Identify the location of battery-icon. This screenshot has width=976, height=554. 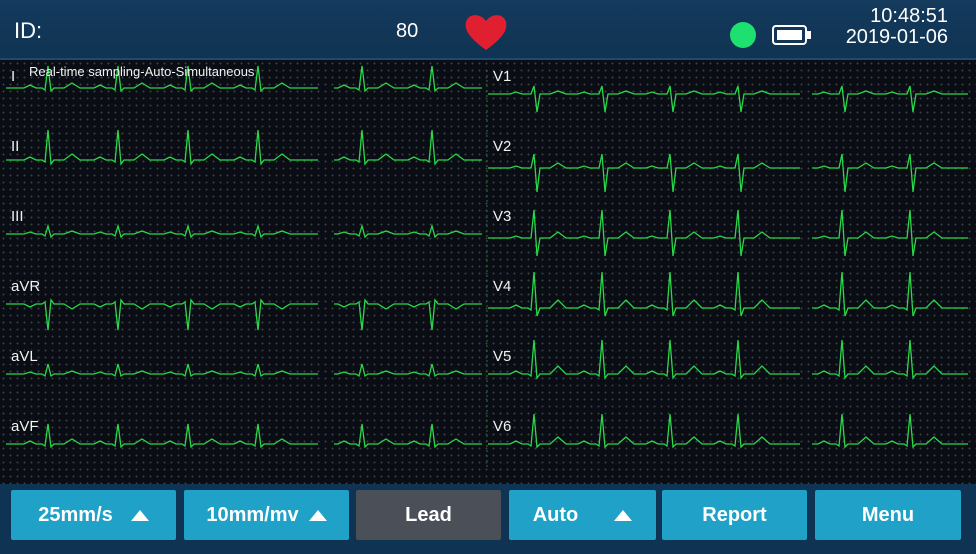
(791, 35).